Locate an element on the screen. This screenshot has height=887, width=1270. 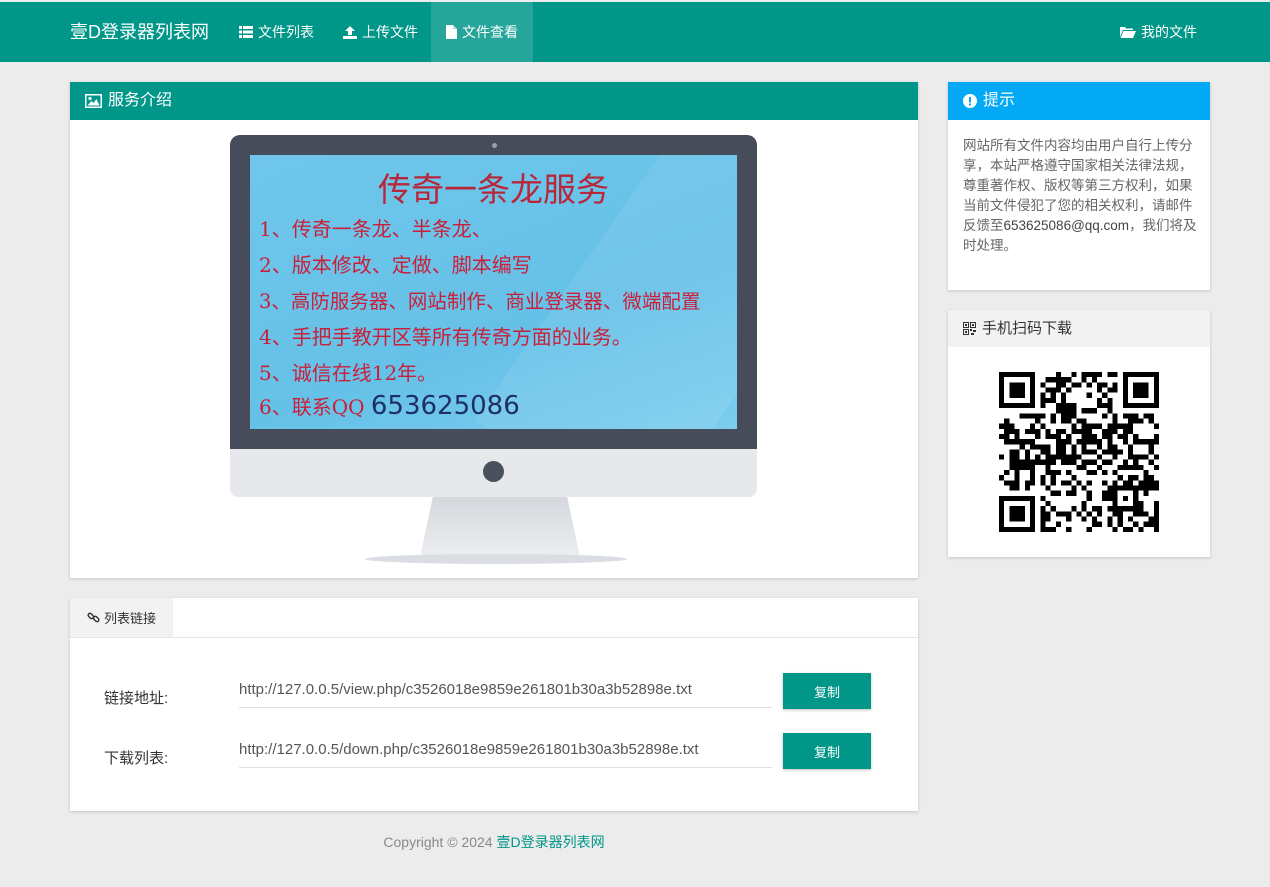
footer-copyright: Copyright © 2024 is located at coordinates (440, 842).